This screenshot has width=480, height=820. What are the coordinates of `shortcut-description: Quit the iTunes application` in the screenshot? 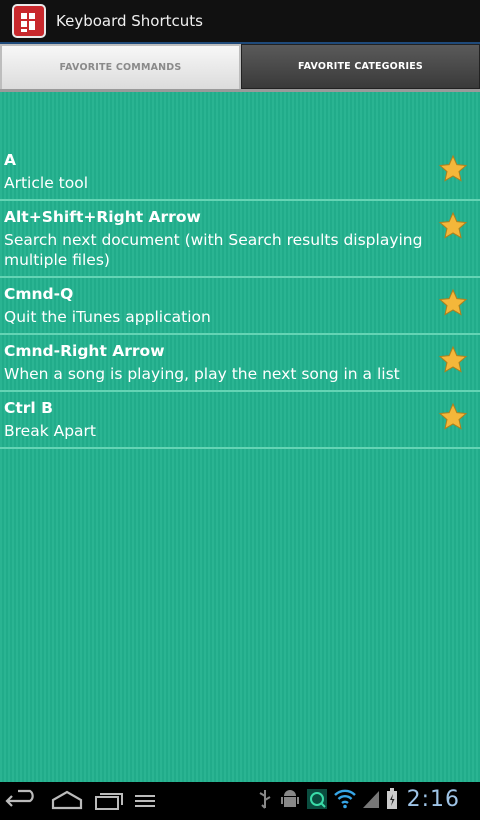 It's located at (107, 317).